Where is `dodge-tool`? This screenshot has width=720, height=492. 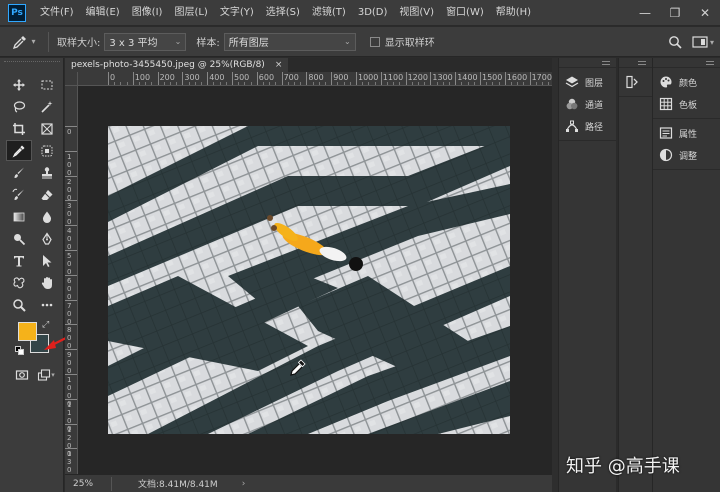
dodge-tool is located at coordinates (19, 238).